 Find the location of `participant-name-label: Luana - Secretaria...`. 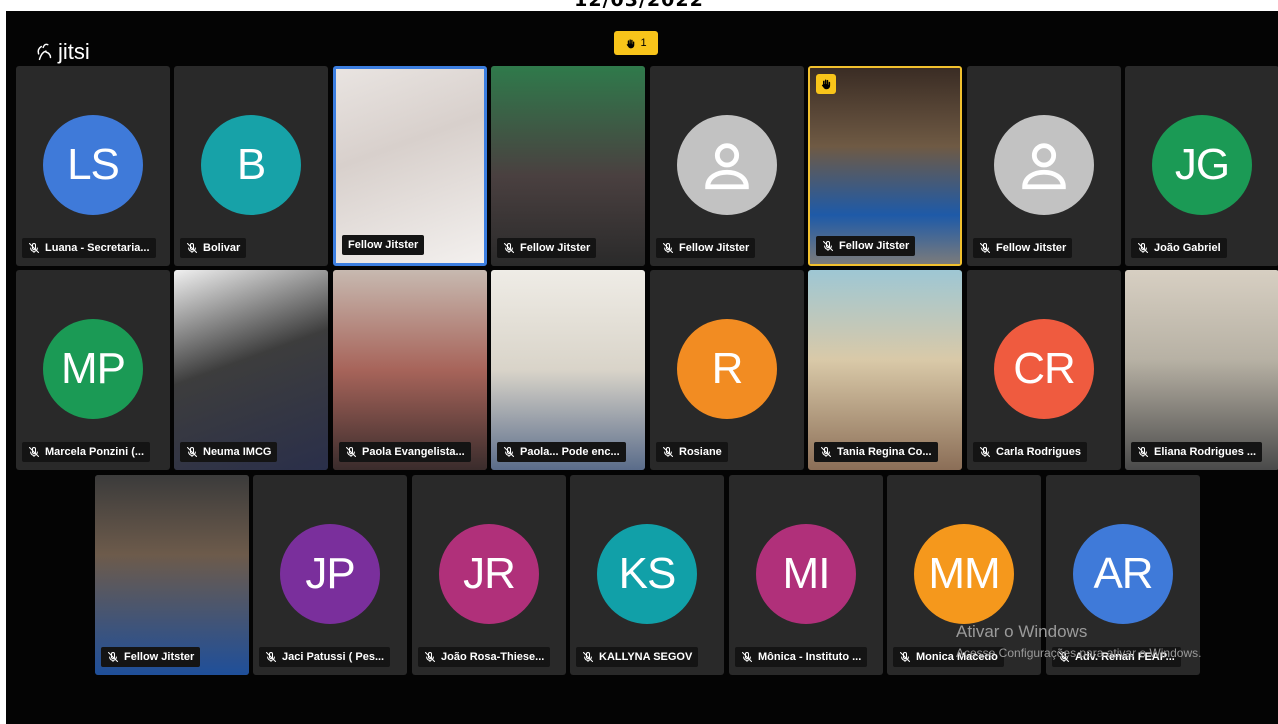

participant-name-label: Luana - Secretaria... is located at coordinates (89, 248).